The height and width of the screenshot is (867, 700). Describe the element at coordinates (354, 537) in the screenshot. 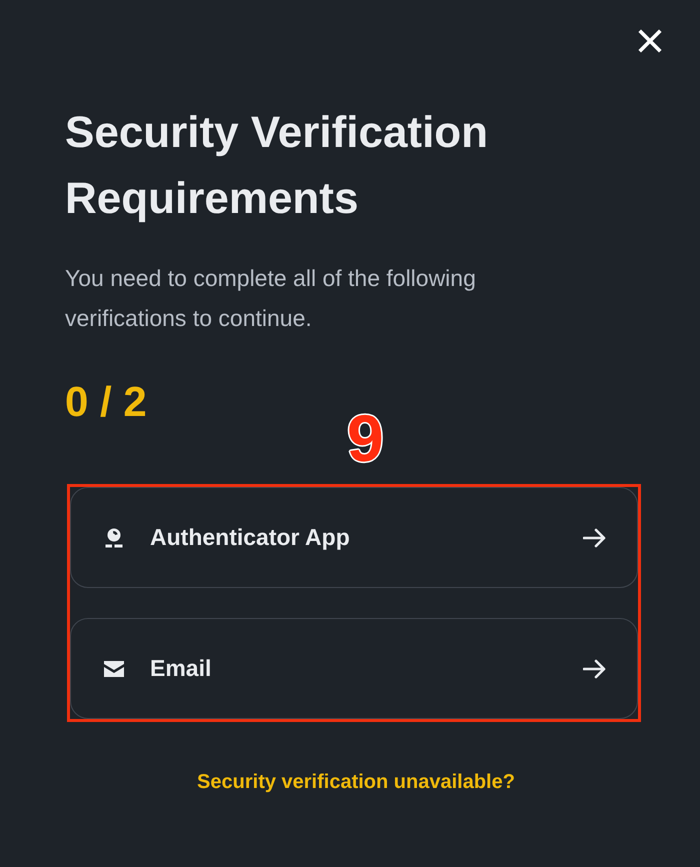

I see `verification-option: Authenticator App` at that location.